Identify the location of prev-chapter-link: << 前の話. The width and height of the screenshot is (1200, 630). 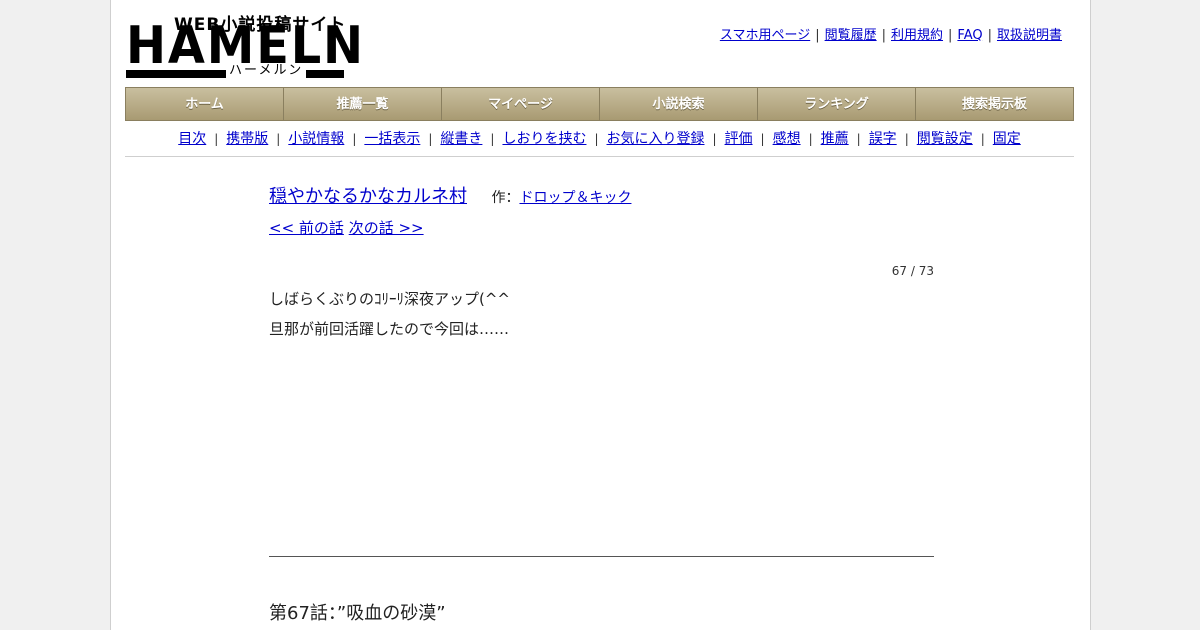
(306, 228).